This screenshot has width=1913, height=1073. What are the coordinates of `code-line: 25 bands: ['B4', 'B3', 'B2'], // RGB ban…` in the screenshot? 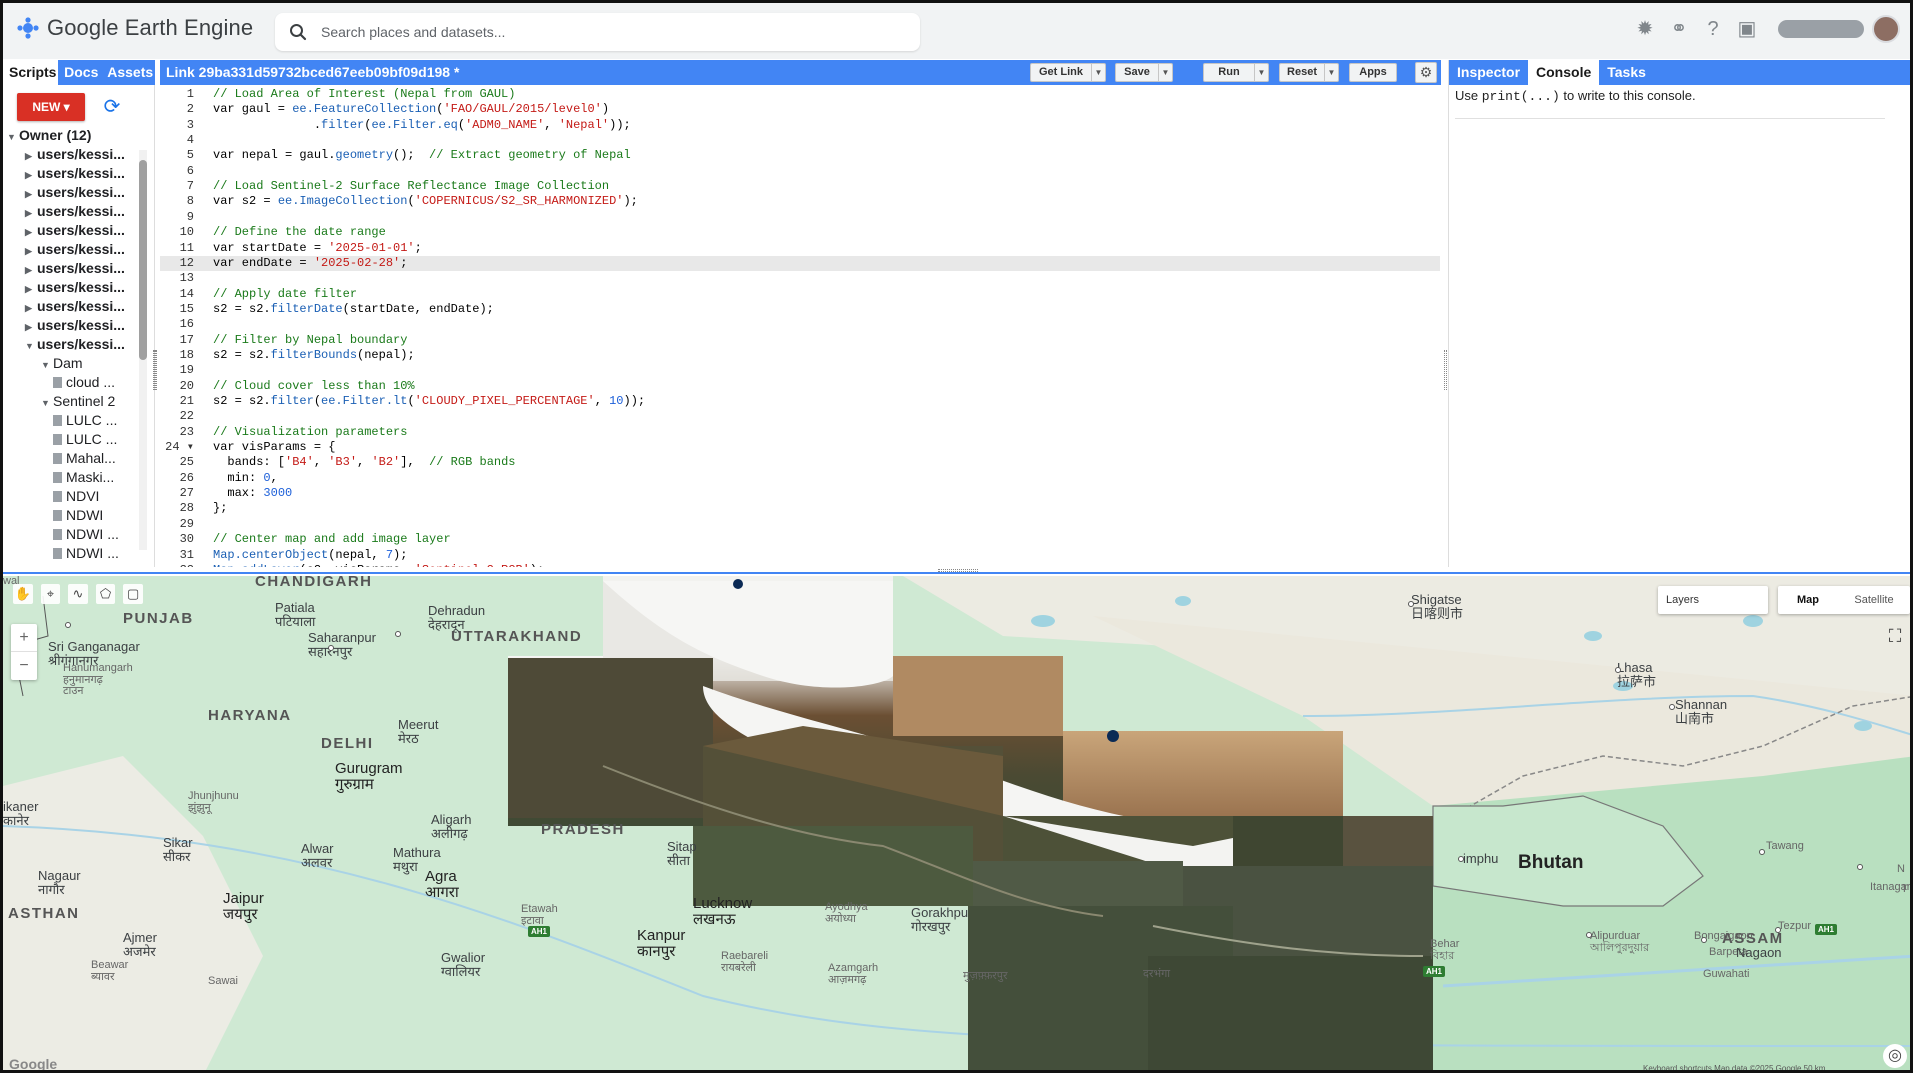 It's located at (800, 462).